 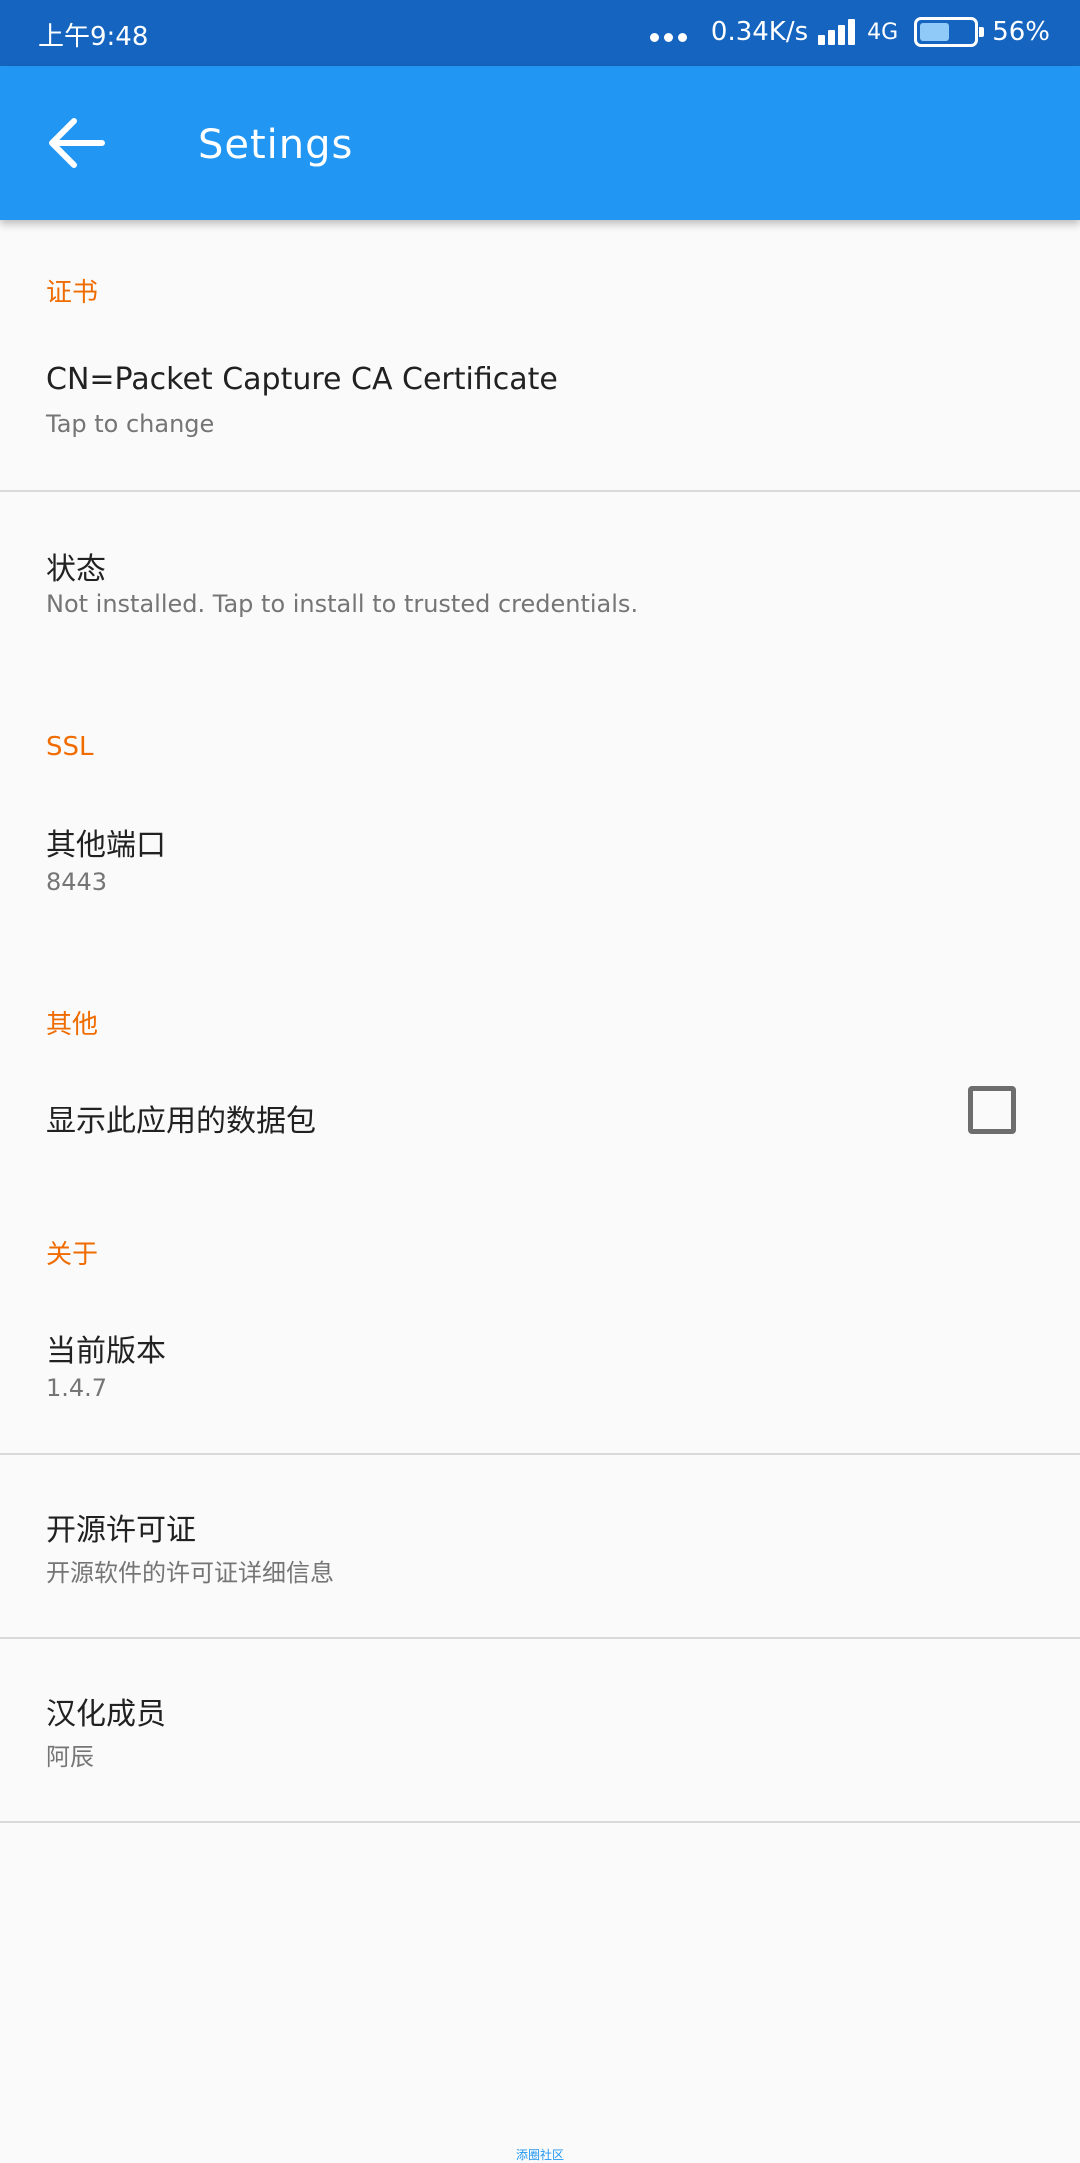 What do you see at coordinates (540, 880) in the screenshot?
I see `pref-other-ports: 其他端口 8443` at bounding box center [540, 880].